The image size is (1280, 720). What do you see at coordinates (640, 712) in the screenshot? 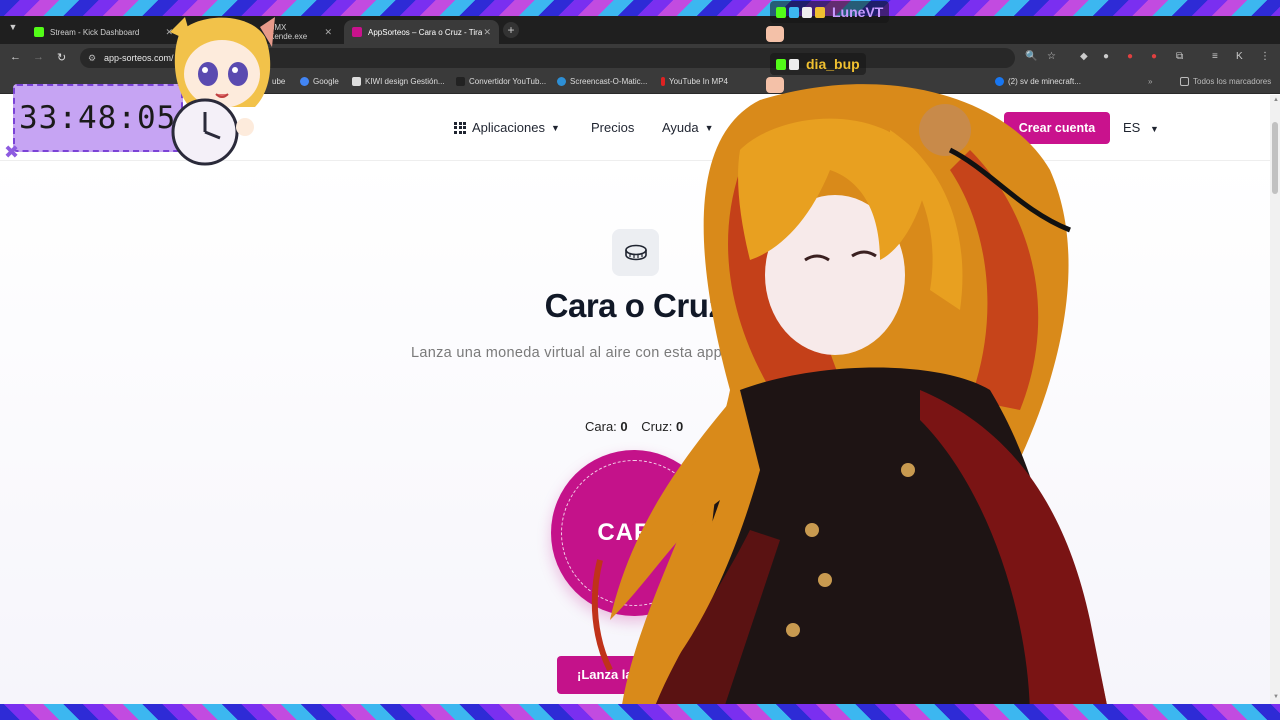
I see `stream-frame-bottom` at bounding box center [640, 712].